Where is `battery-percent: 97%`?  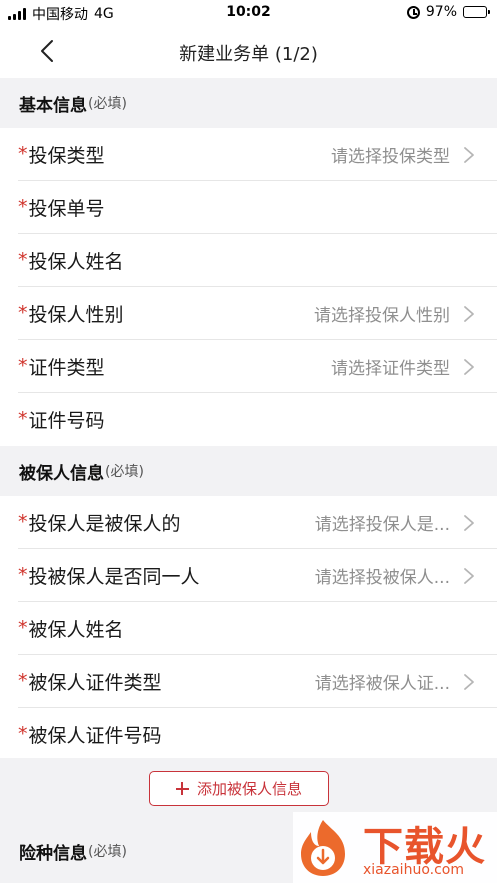
battery-percent: 97% is located at coordinates (441, 12).